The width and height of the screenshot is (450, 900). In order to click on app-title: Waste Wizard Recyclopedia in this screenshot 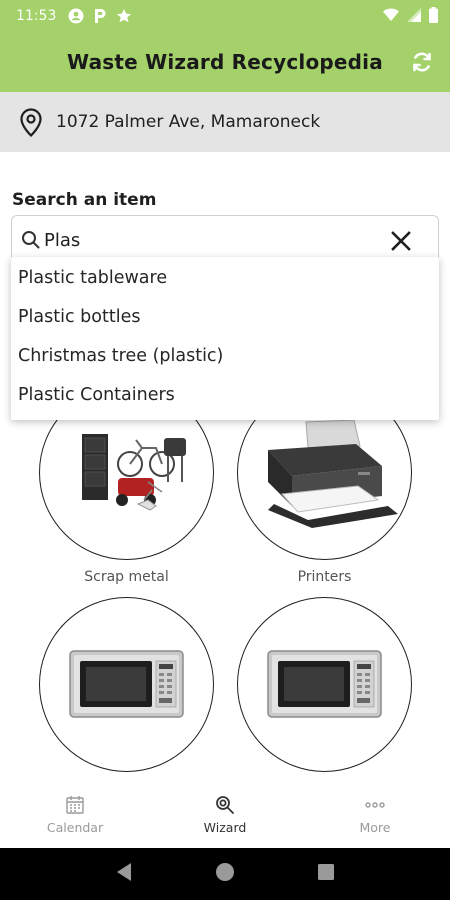, I will do `click(225, 62)`.